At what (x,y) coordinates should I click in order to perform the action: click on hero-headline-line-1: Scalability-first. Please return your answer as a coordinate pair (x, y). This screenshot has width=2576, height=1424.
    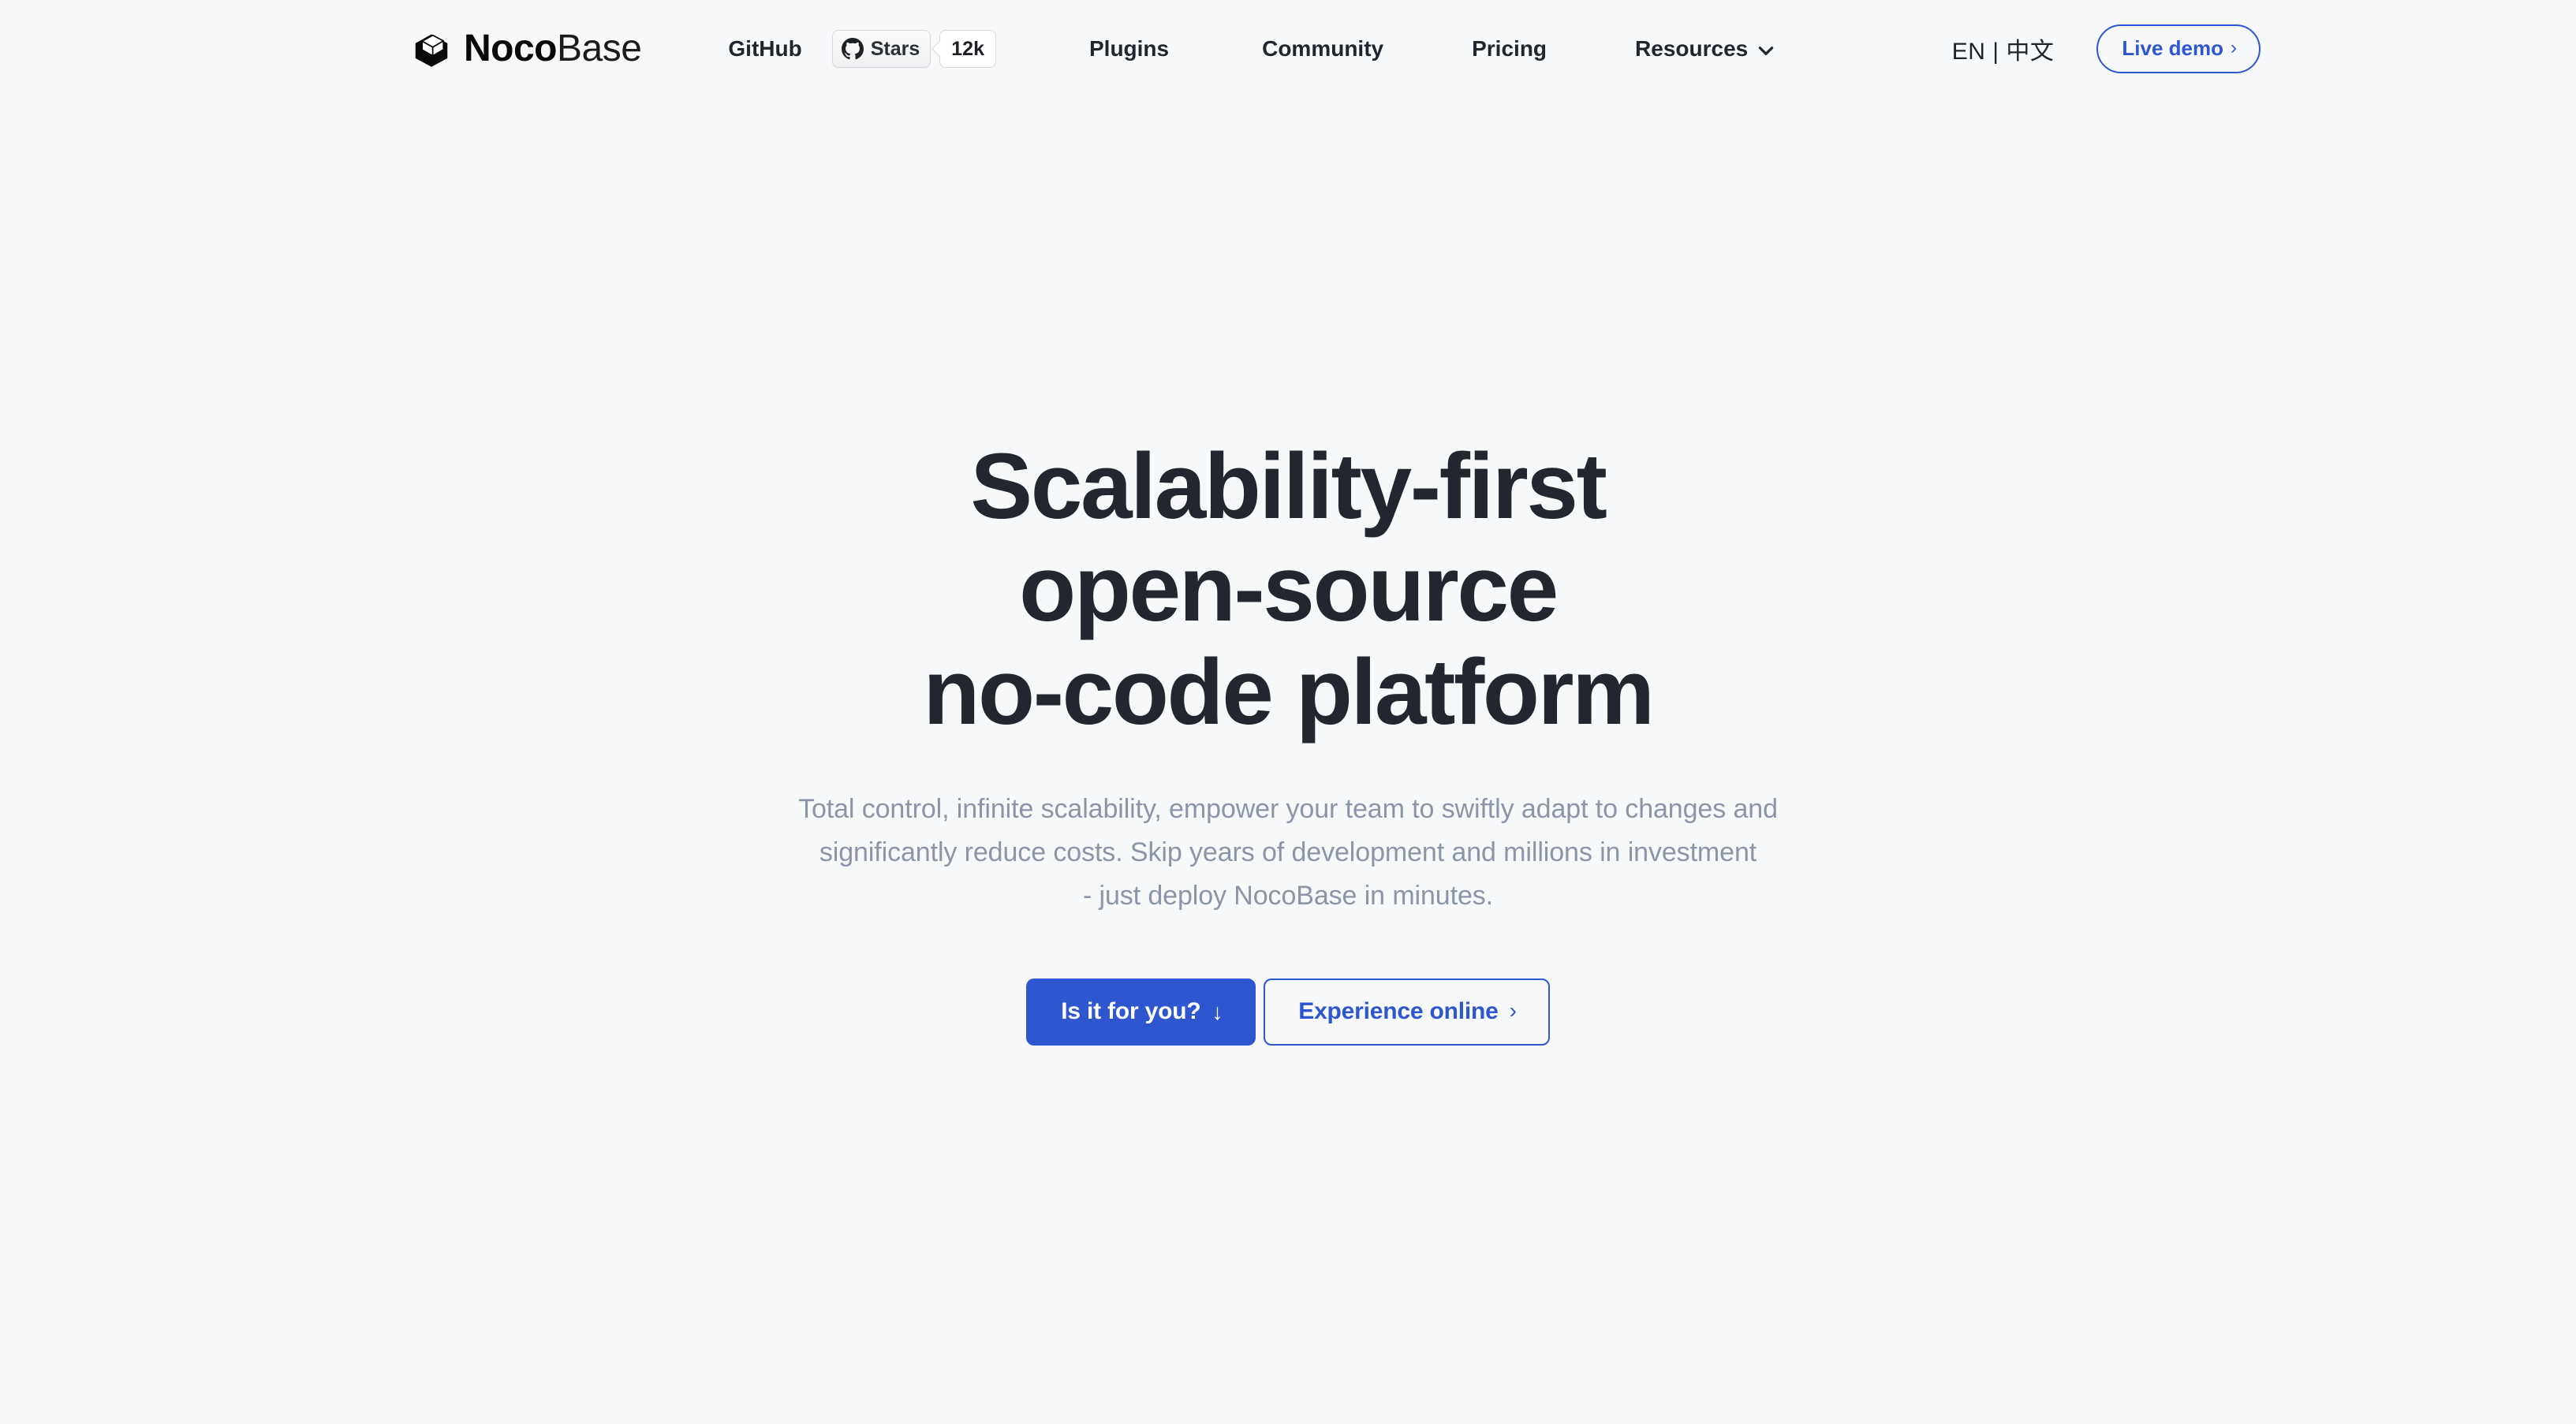
    Looking at the image, I should click on (1288, 486).